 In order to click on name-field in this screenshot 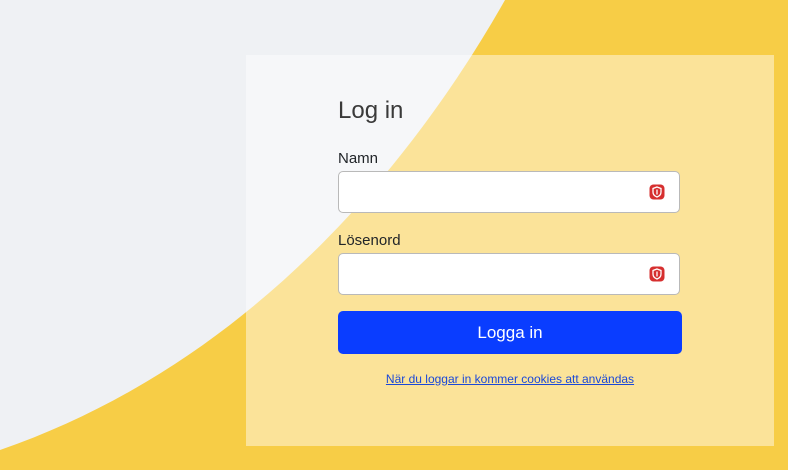, I will do `click(509, 192)`.